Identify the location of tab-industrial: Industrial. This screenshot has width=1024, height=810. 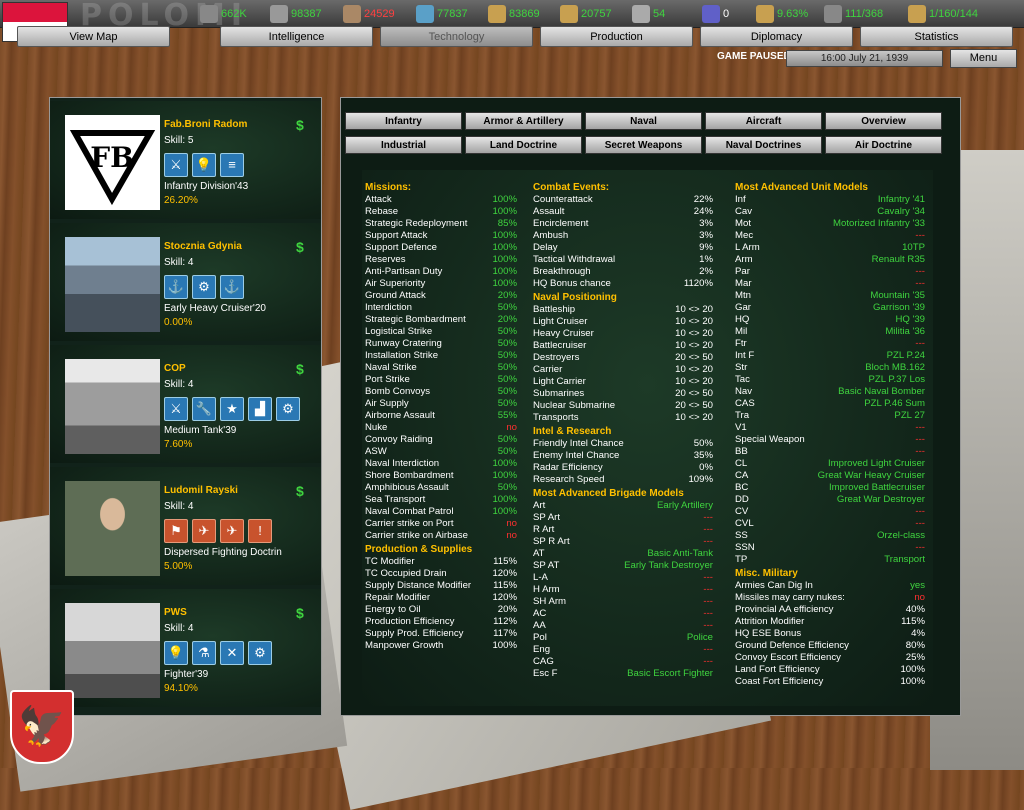
(403, 145).